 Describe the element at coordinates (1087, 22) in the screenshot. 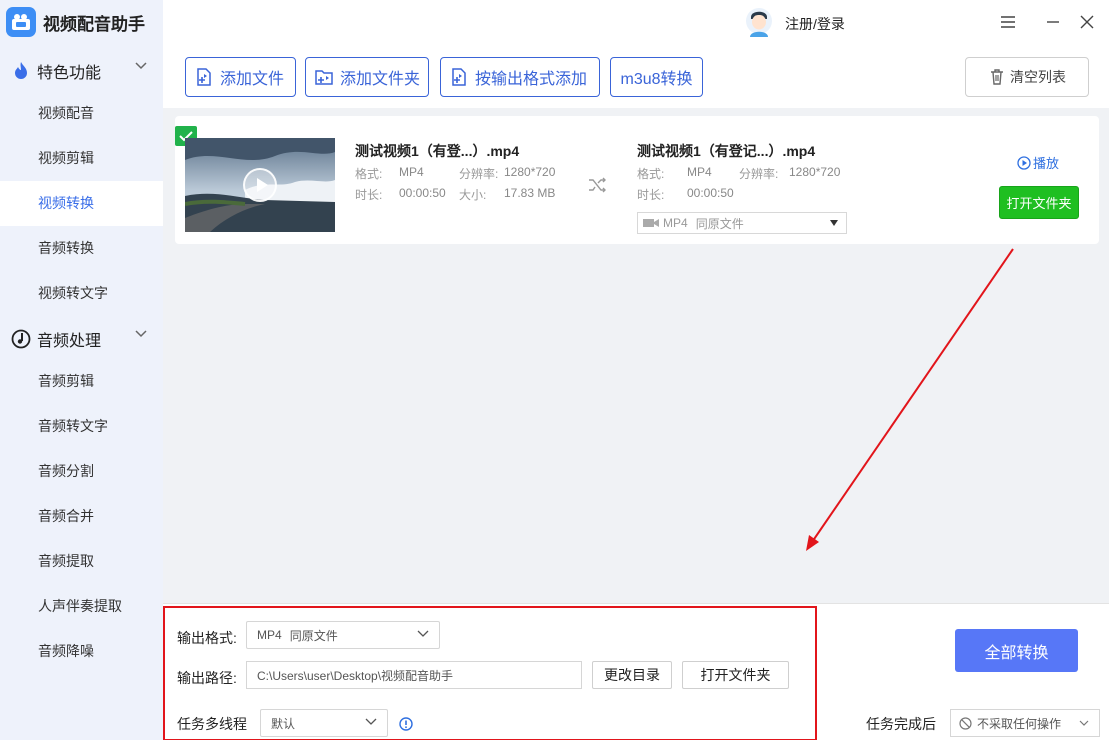

I see `close-icon` at that location.